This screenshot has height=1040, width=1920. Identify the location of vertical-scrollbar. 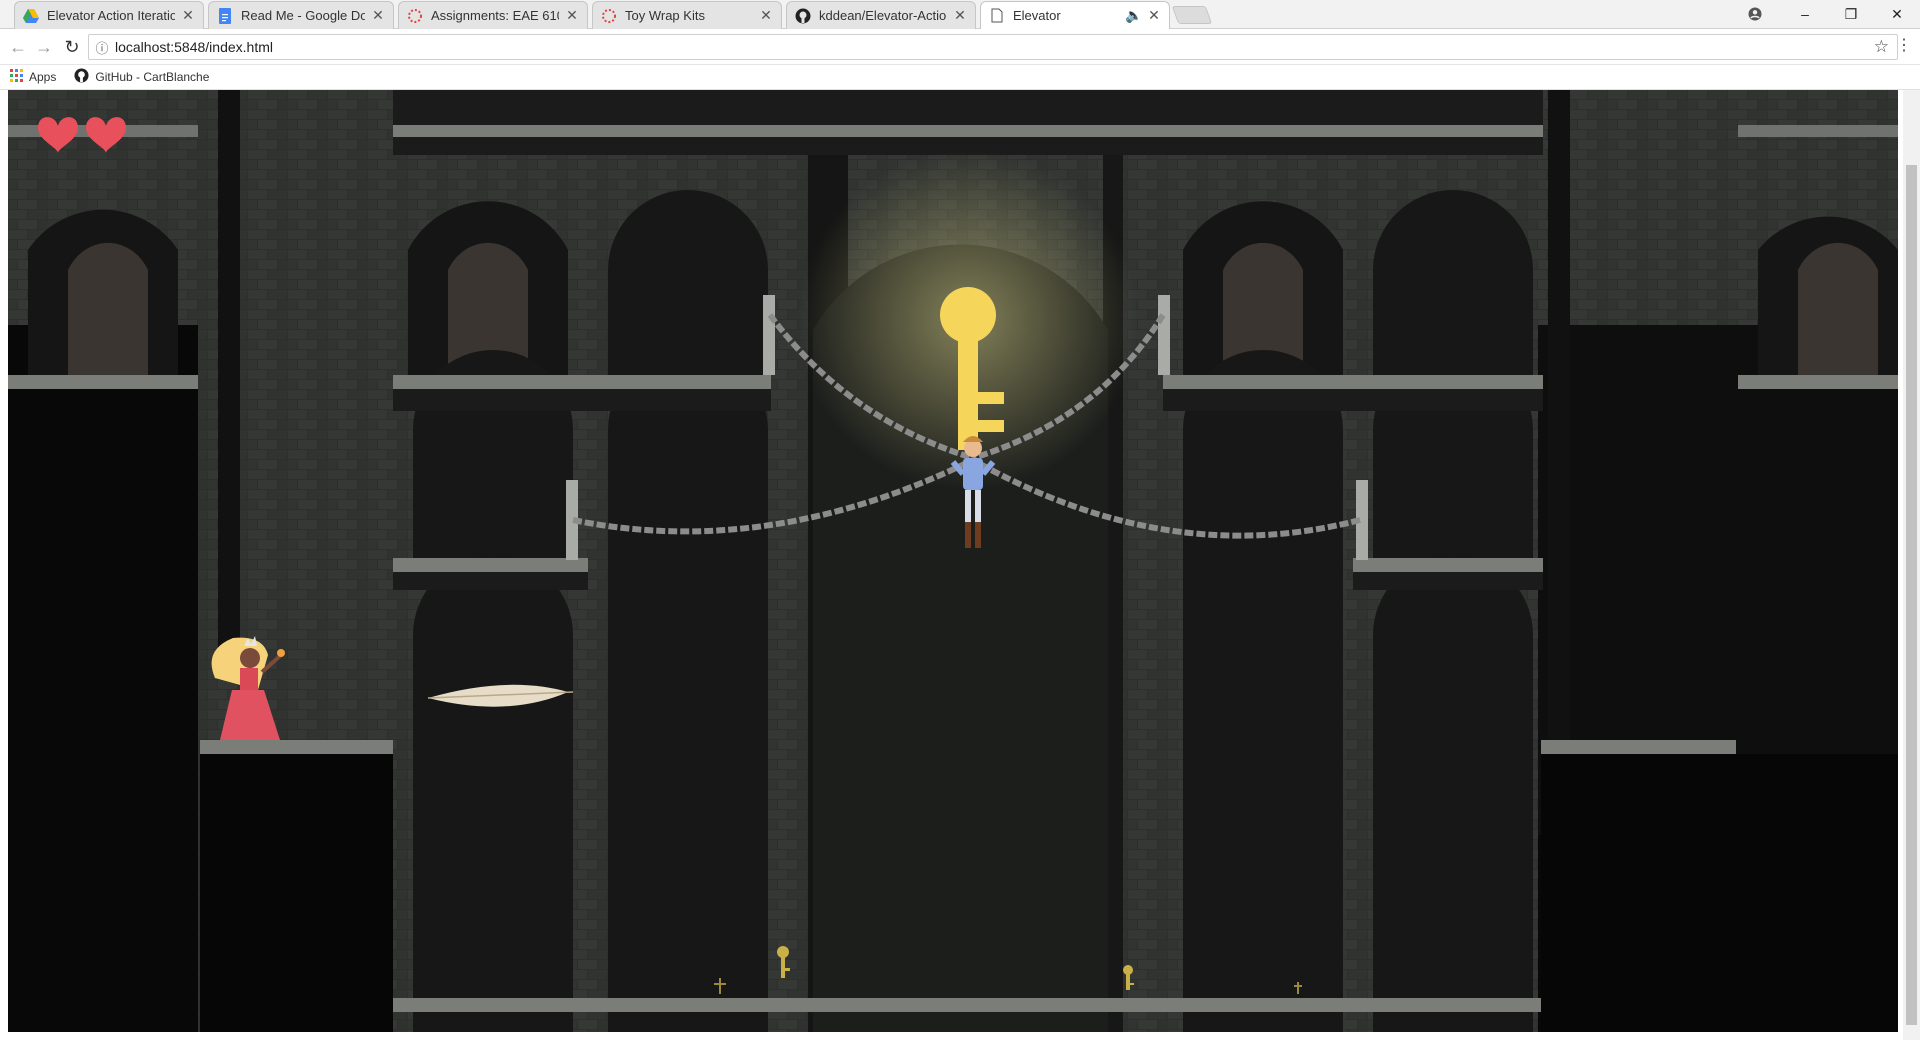
(1911, 565).